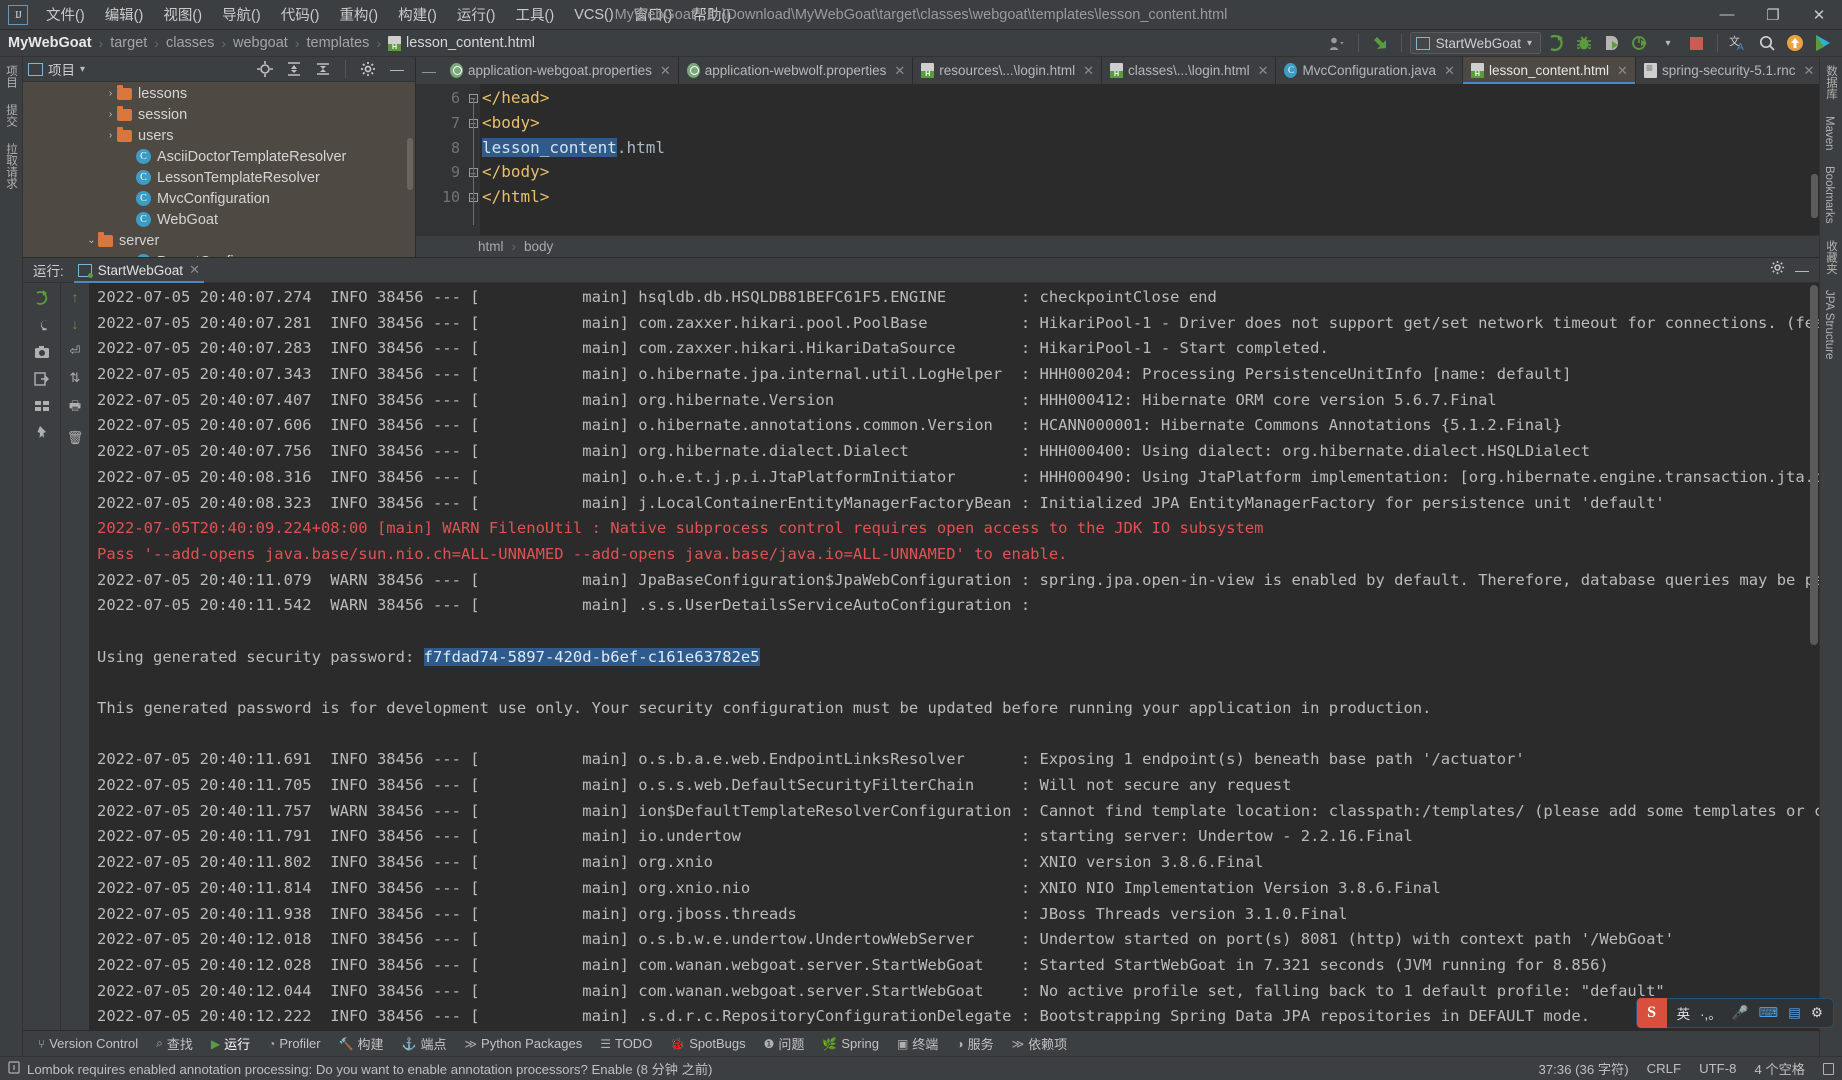 The width and height of the screenshot is (1842, 1080). Describe the element at coordinates (128, 43) in the screenshot. I see `breadcrumb-item-1: target` at that location.